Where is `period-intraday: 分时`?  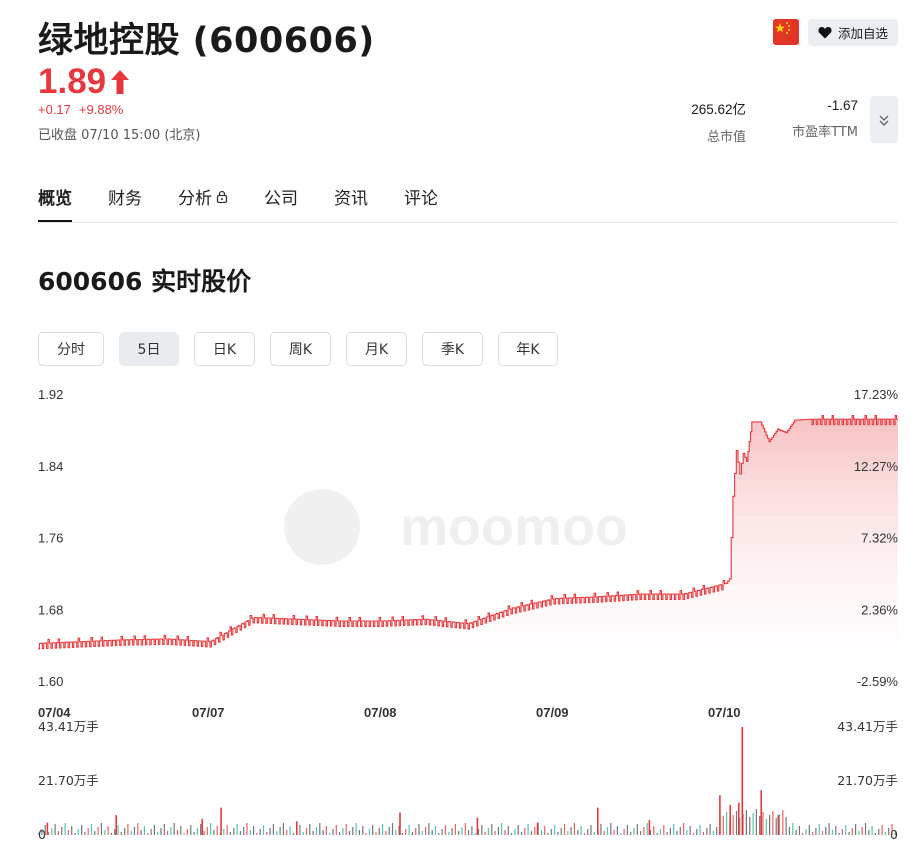 period-intraday: 分时 is located at coordinates (71, 349).